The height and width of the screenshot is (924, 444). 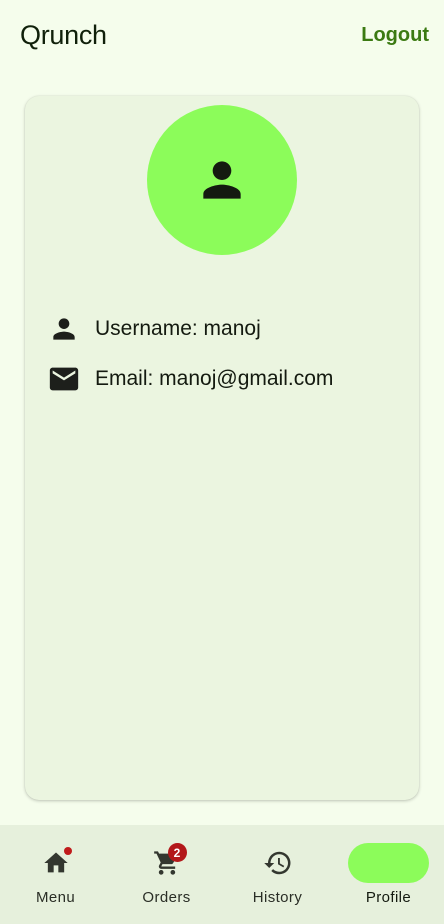 I want to click on nav-item-menu: Menu, so click(x=55, y=874).